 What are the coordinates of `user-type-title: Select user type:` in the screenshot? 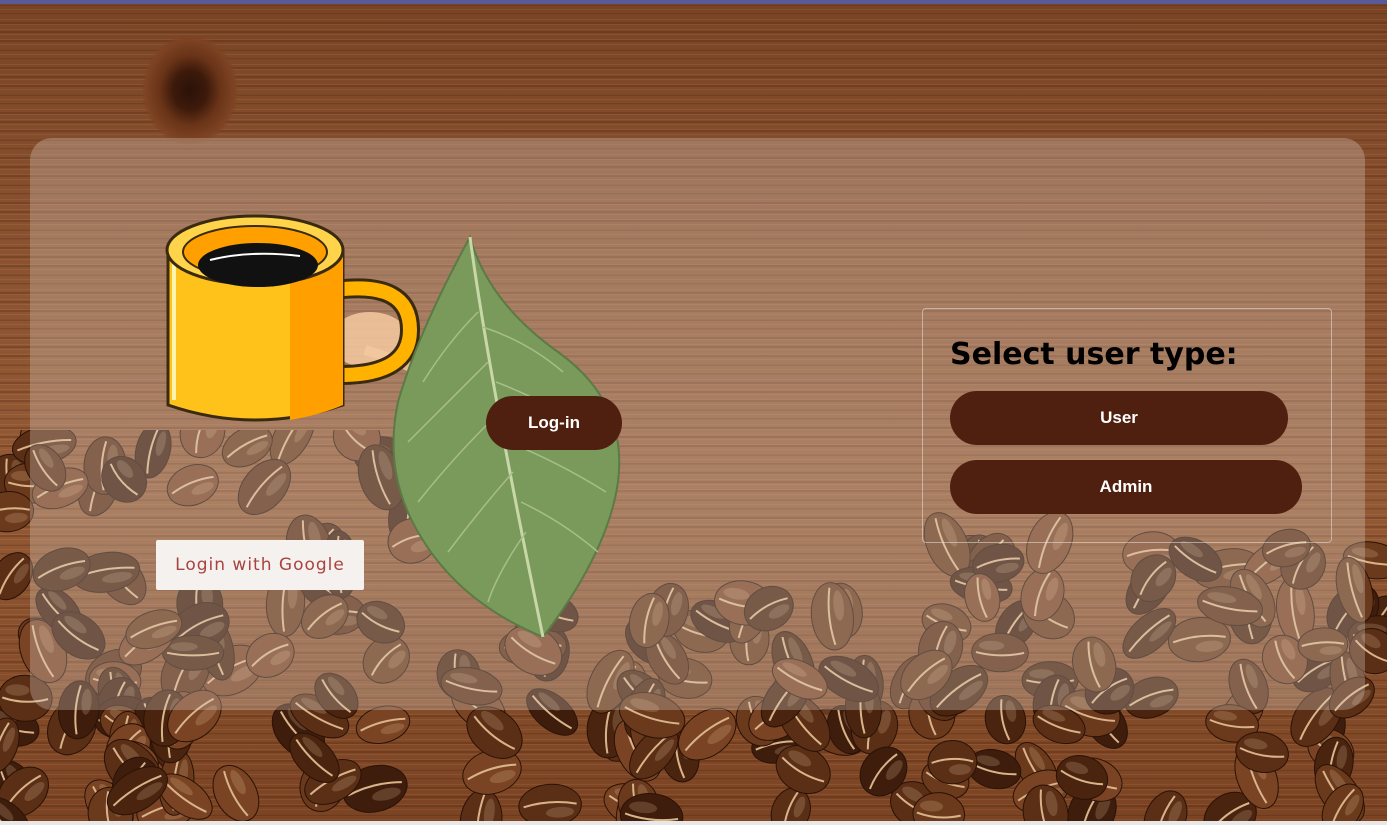 It's located at (1094, 354).